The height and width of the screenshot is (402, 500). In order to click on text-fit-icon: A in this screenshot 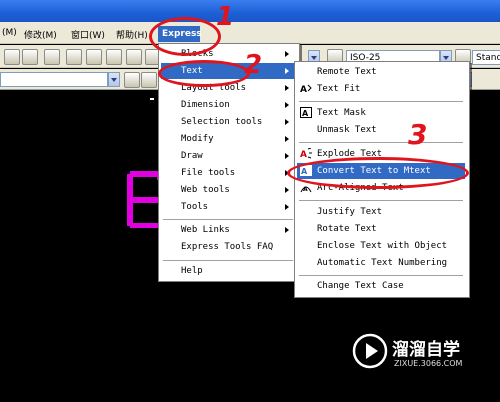, I will do `click(306, 89)`.